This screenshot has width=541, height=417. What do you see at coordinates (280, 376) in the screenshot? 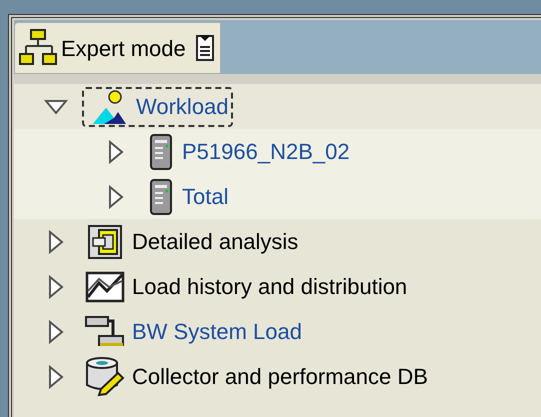
I see `tree-item-label: Collector and performance DB` at bounding box center [280, 376].